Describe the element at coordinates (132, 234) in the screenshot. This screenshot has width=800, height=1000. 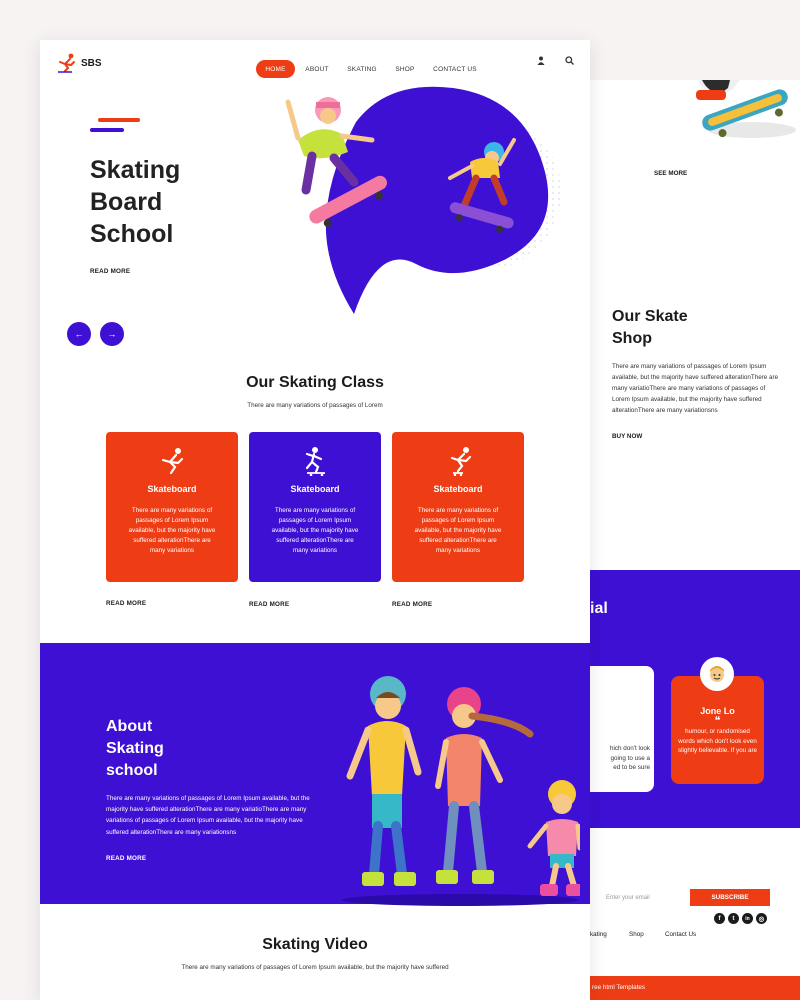
I see `hero-title-line: School` at that location.